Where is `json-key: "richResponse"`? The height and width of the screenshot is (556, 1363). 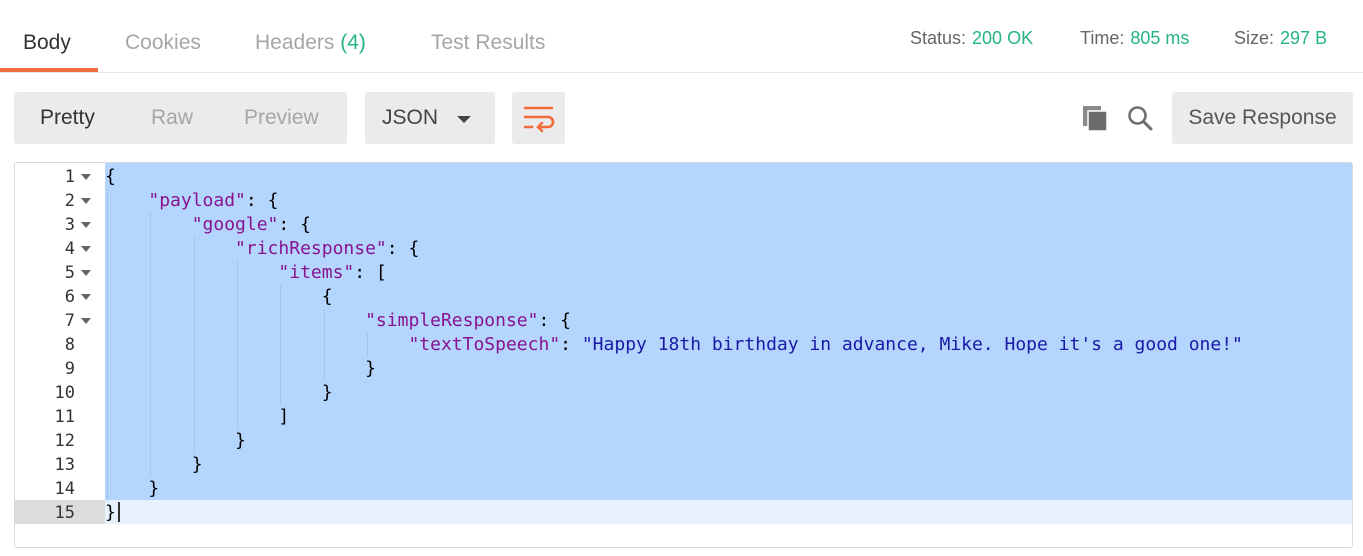 json-key: "richResponse" is located at coordinates (311, 248).